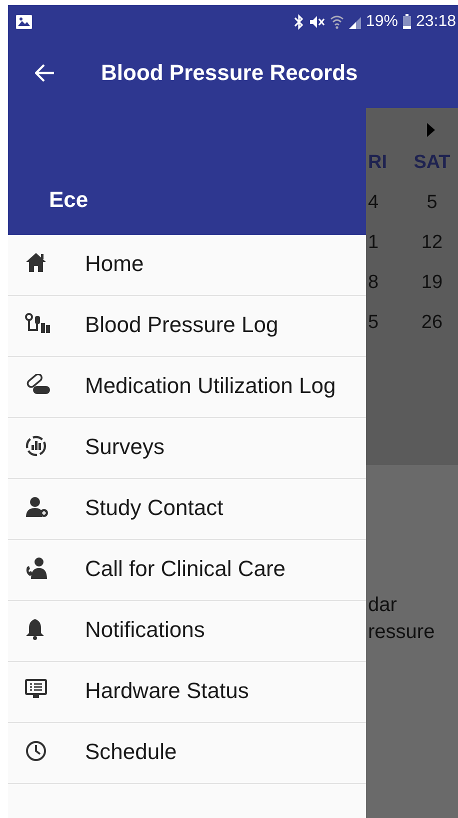 Image resolution: width=458 pixels, height=818 pixels. I want to click on battery-icon, so click(406, 21).